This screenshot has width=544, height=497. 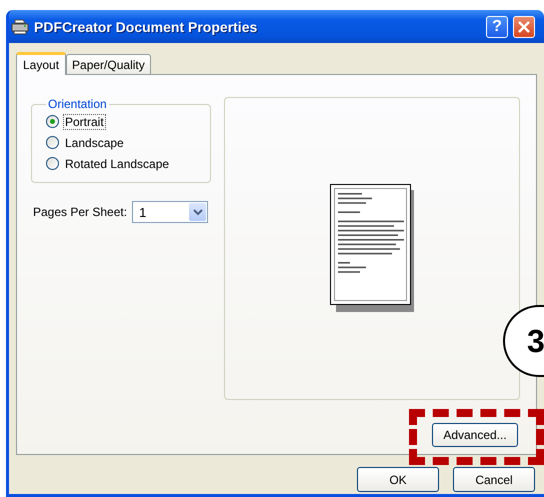 I want to click on group-label: Orientation, so click(x=77, y=104).